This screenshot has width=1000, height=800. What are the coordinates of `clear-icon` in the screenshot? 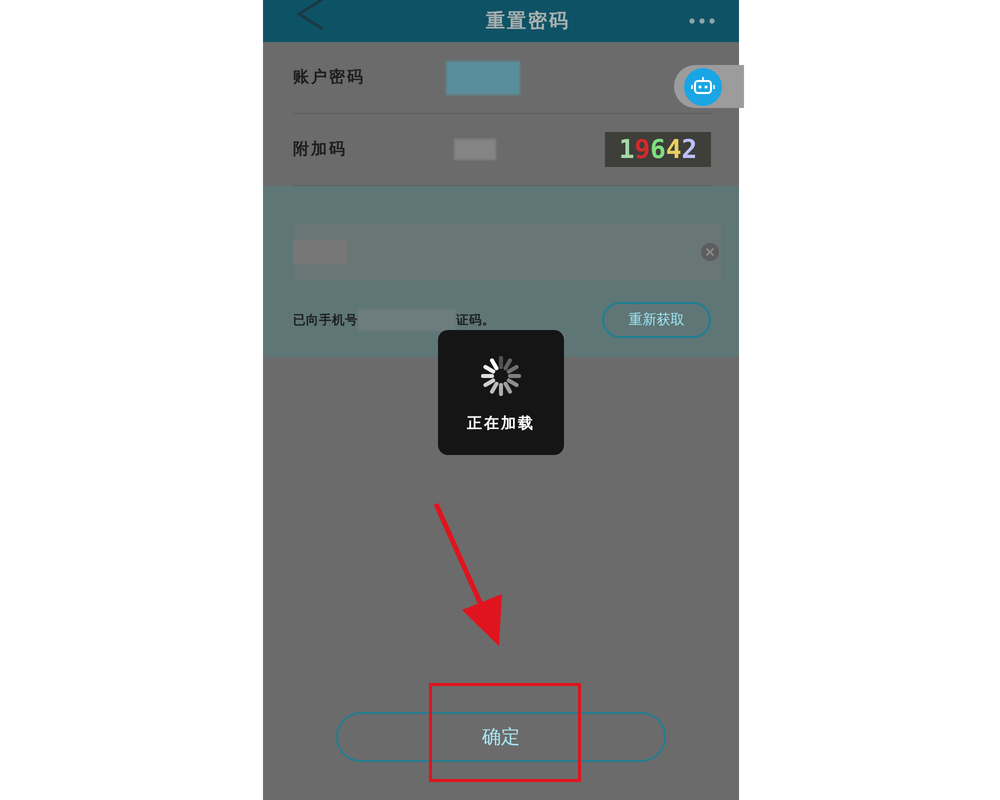 It's located at (710, 252).